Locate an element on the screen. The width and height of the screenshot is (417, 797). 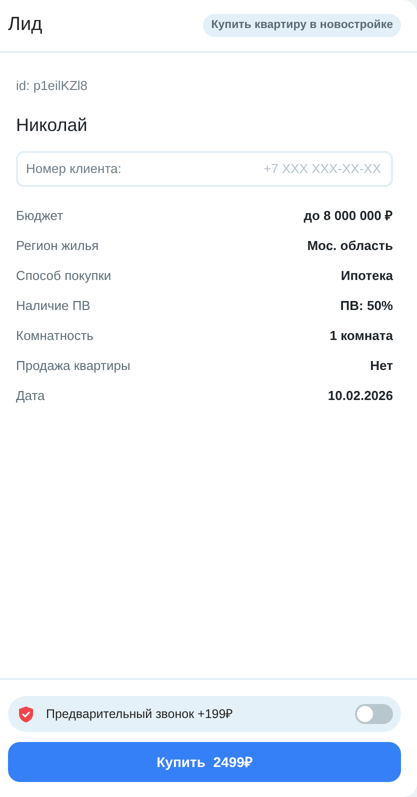
category-tag: Купить квартиру в новостройке is located at coordinates (302, 26).